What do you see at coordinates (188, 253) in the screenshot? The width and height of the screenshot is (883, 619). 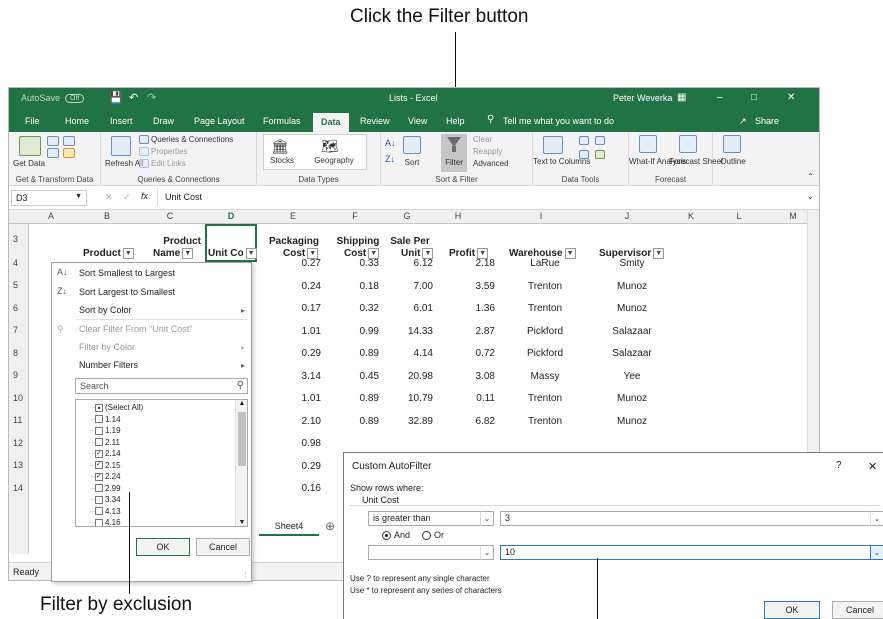 I see `filter-dropdown-product-name: ▼` at bounding box center [188, 253].